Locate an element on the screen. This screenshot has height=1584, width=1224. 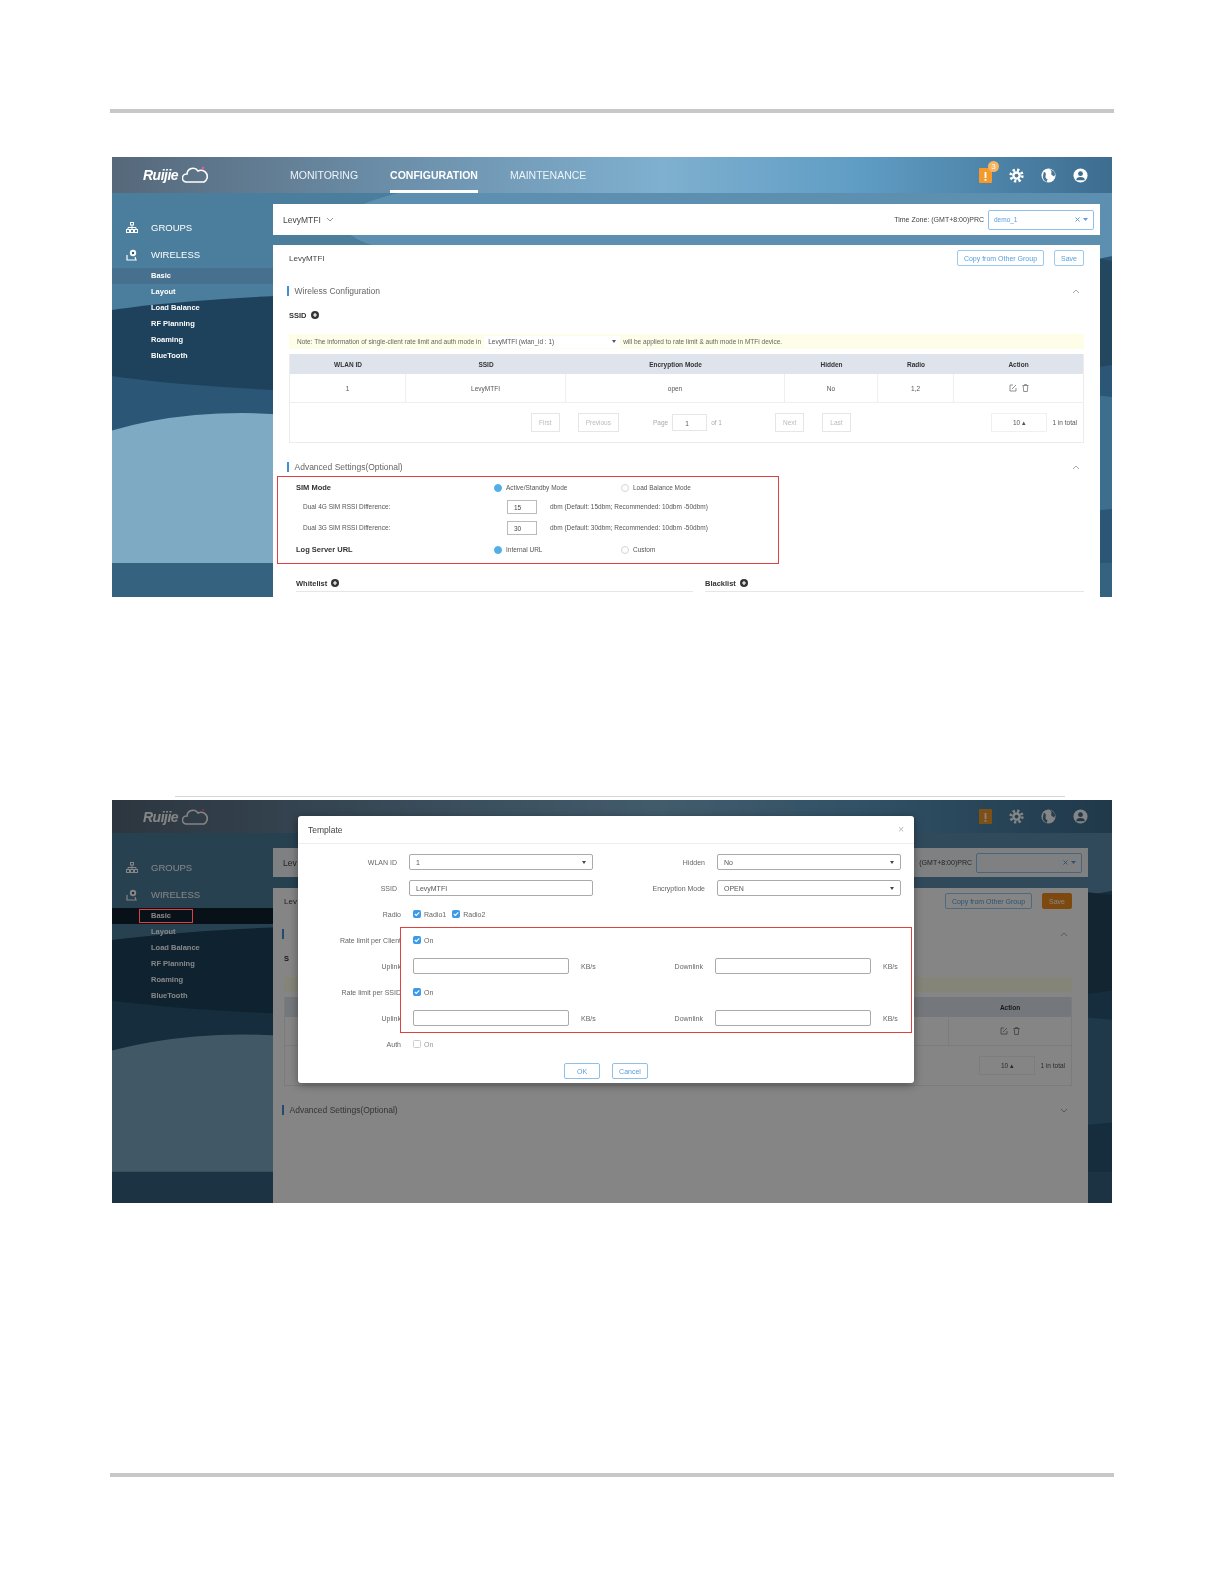
group-selector: Lev is located at coordinates (290, 862).